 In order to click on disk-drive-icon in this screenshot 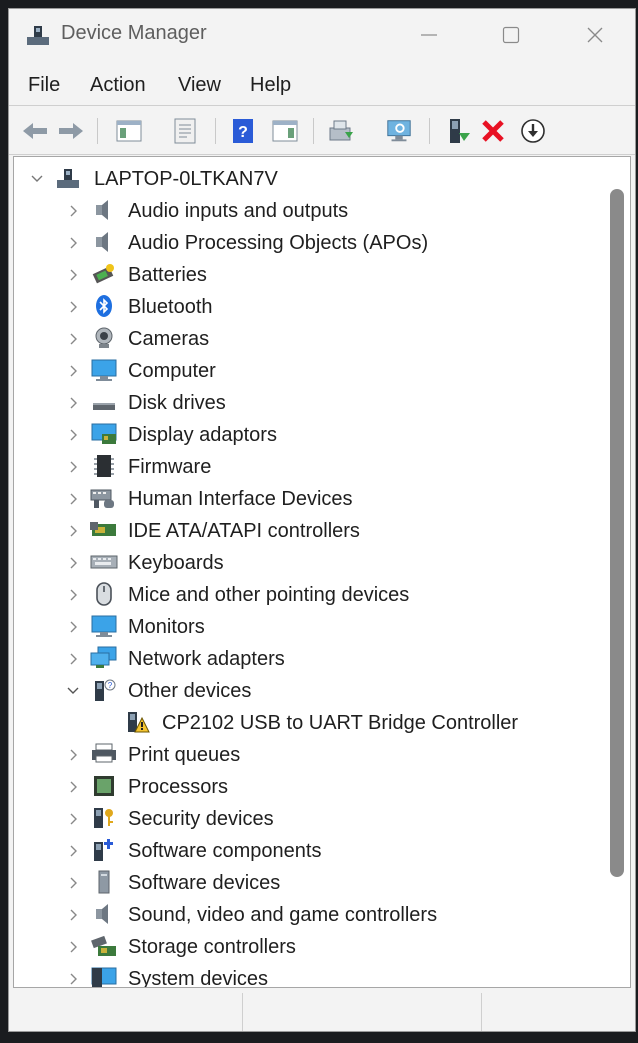, I will do `click(104, 406)`.